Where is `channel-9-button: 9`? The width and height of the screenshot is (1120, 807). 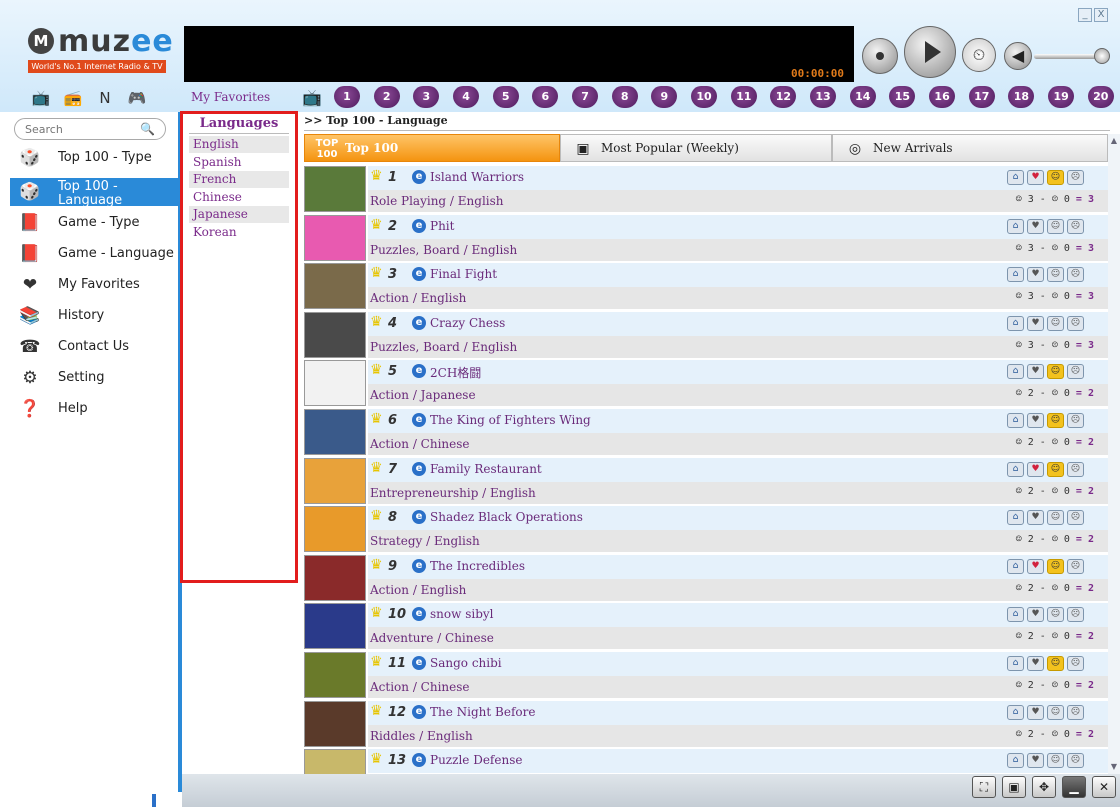
channel-9-button: 9 is located at coordinates (664, 97).